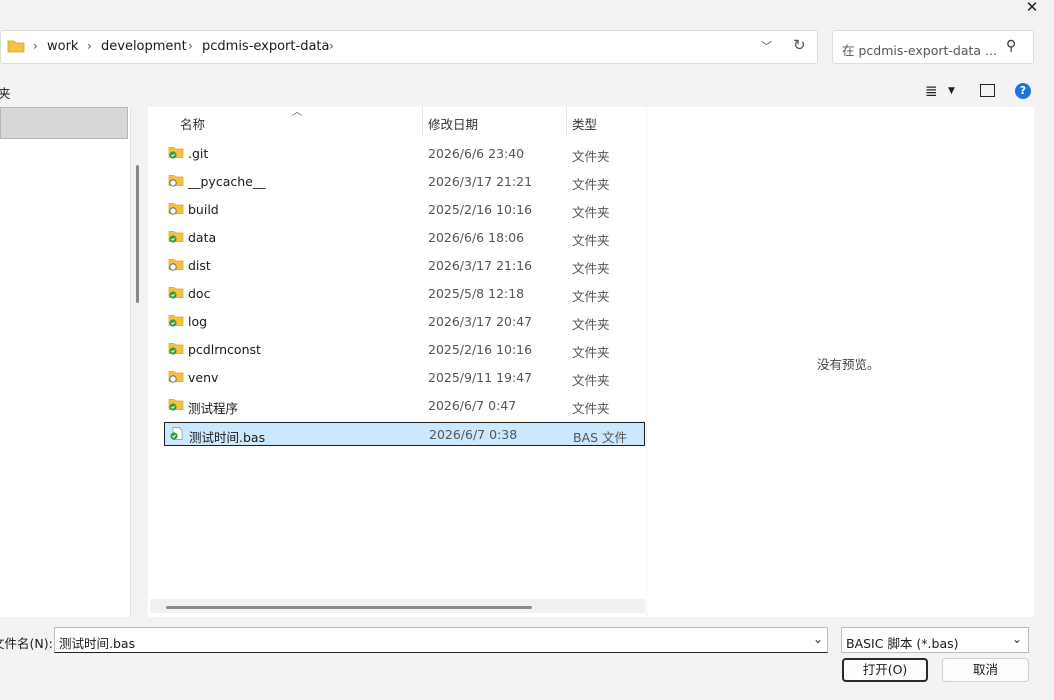  What do you see at coordinates (472, 405) in the screenshot?
I see `file-date: 2026/6/7 0:47` at bounding box center [472, 405].